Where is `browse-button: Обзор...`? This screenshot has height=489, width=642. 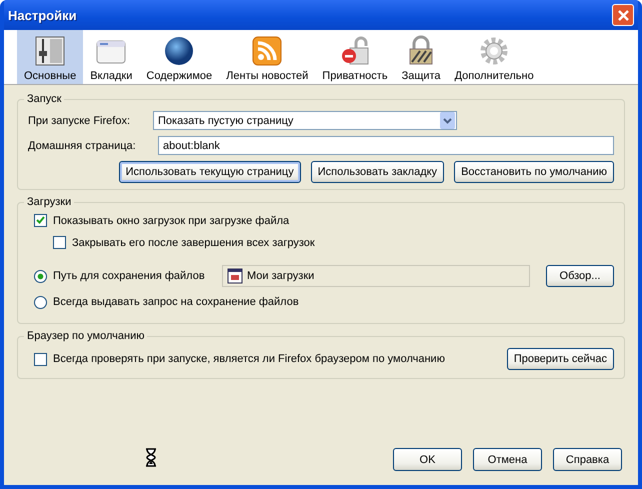 browse-button: Обзор... is located at coordinates (580, 276).